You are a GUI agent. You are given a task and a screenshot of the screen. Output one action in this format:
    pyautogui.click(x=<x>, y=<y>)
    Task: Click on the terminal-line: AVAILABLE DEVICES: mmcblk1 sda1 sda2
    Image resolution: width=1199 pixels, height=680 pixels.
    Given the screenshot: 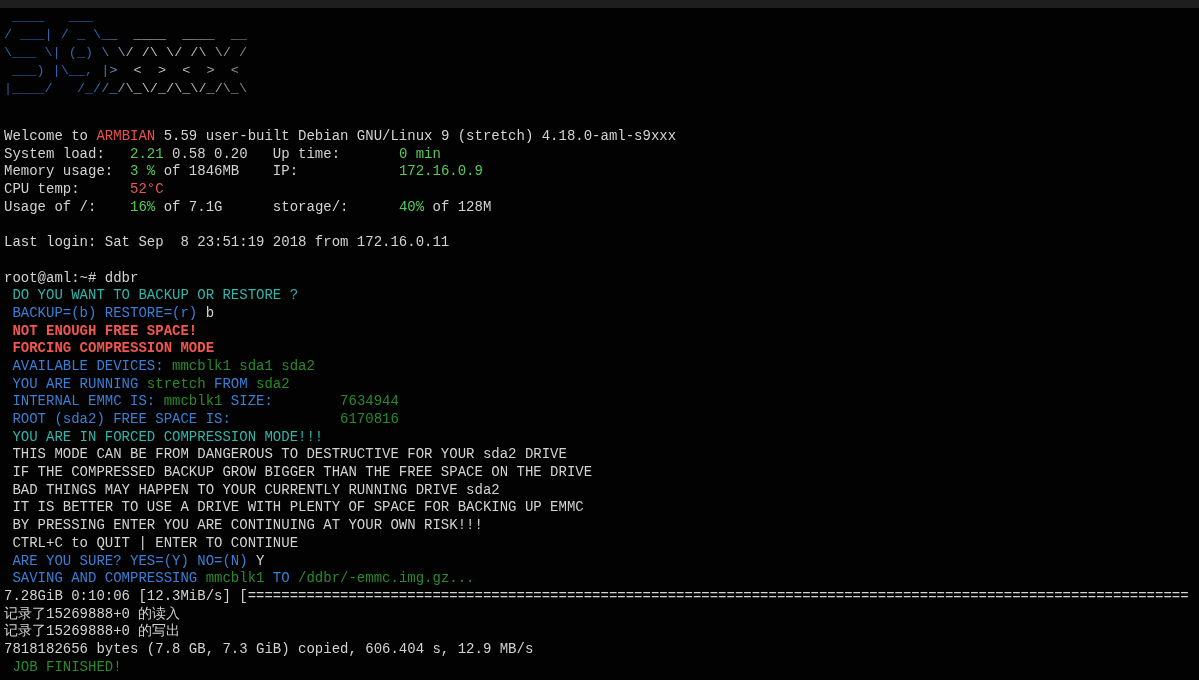 What is the action you would take?
    pyautogui.click(x=163, y=366)
    